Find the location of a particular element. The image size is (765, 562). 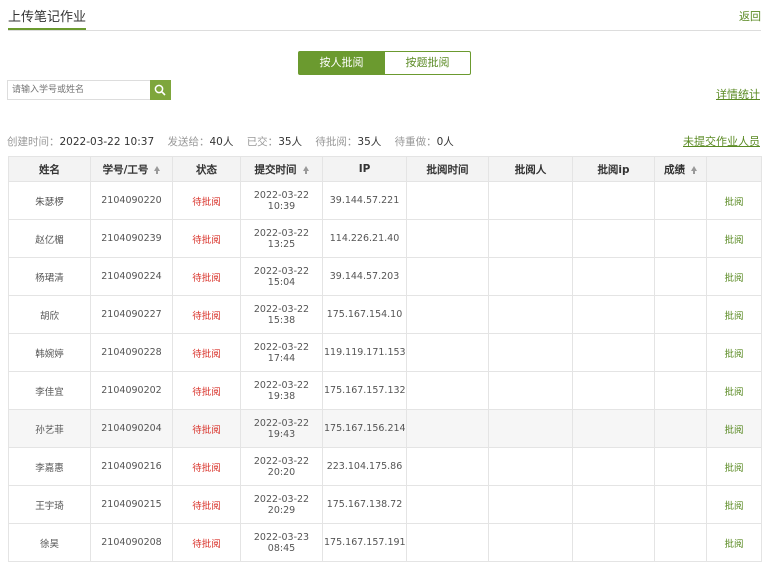

search-icon is located at coordinates (161, 90).